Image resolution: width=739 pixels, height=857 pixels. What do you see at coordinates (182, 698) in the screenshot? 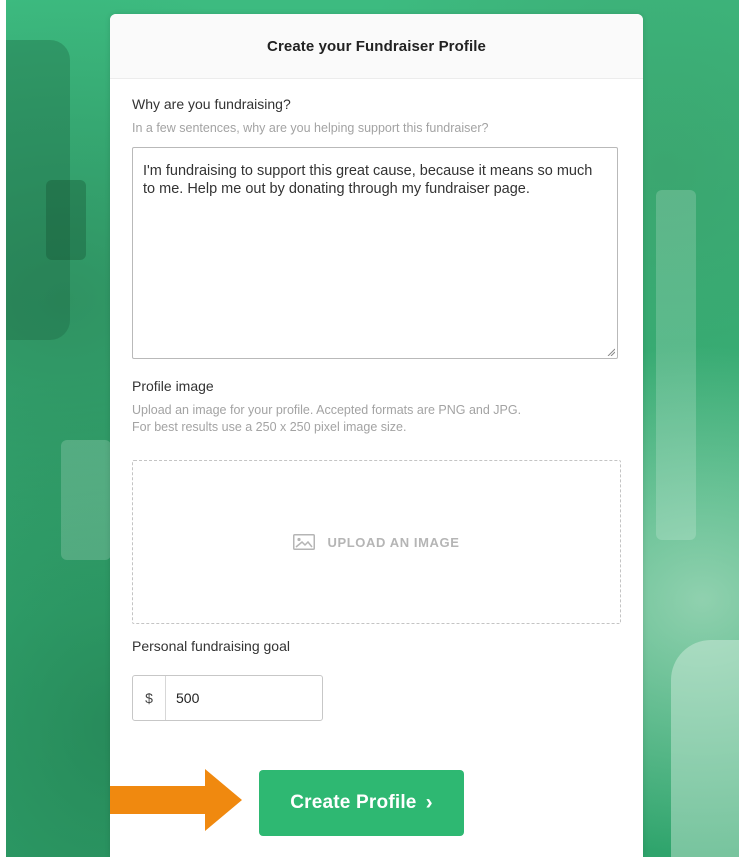
I see `goal-value: 500` at bounding box center [182, 698].